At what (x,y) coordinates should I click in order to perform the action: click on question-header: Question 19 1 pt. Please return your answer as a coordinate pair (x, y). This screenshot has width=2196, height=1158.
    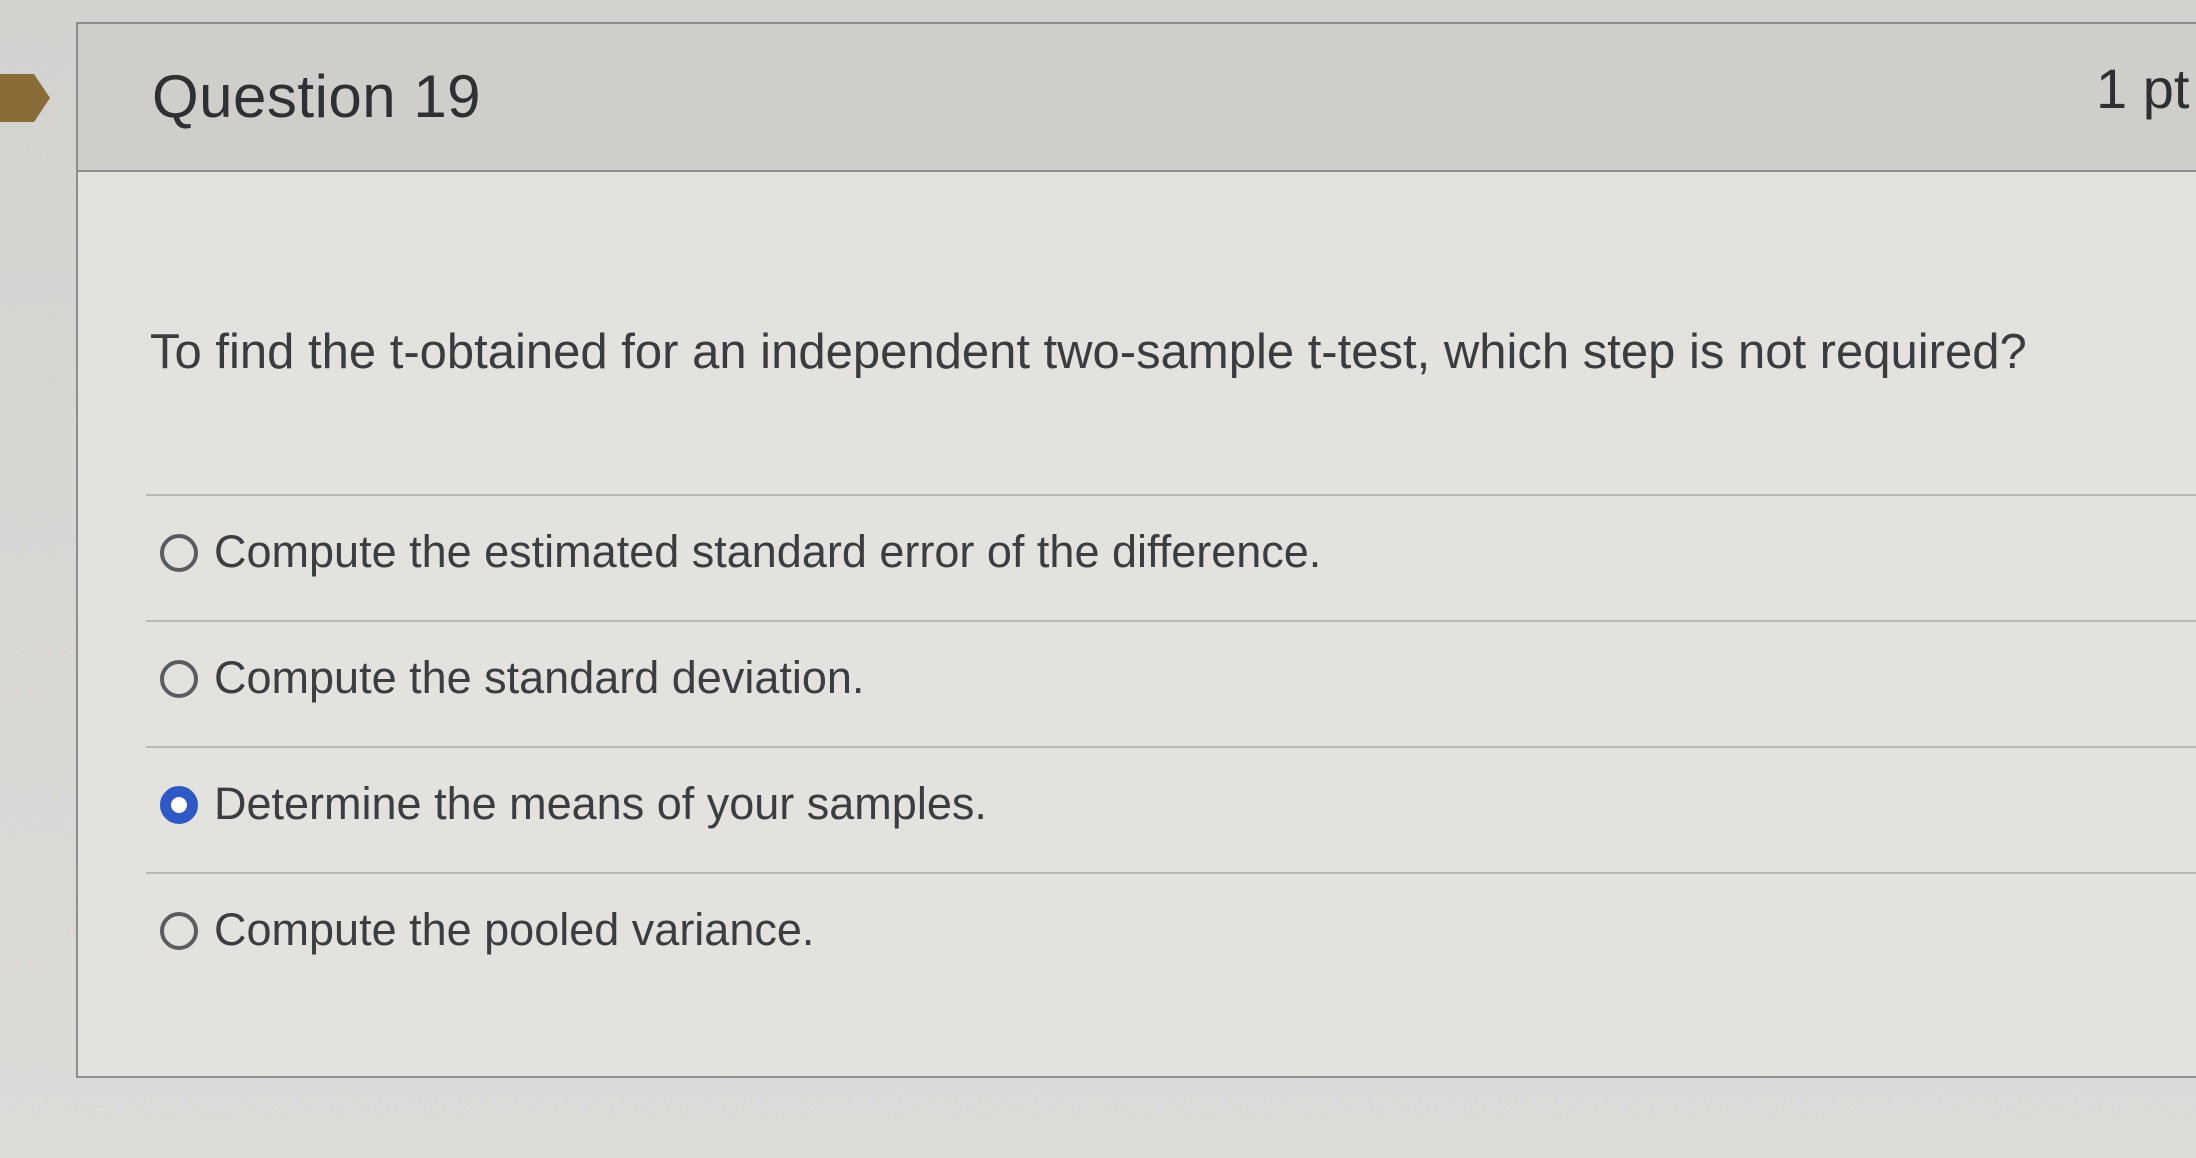
    Looking at the image, I should click on (1137, 98).